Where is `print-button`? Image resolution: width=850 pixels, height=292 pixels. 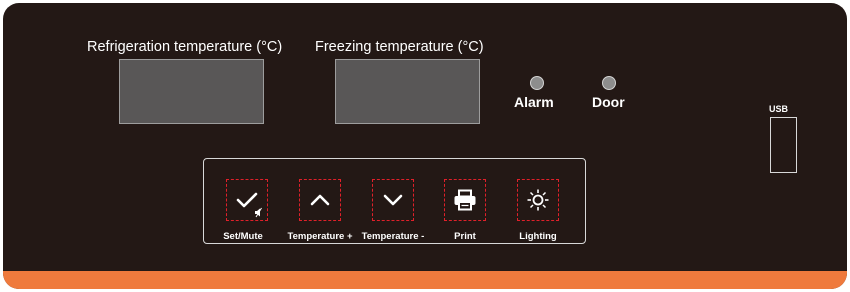
print-button is located at coordinates (465, 200).